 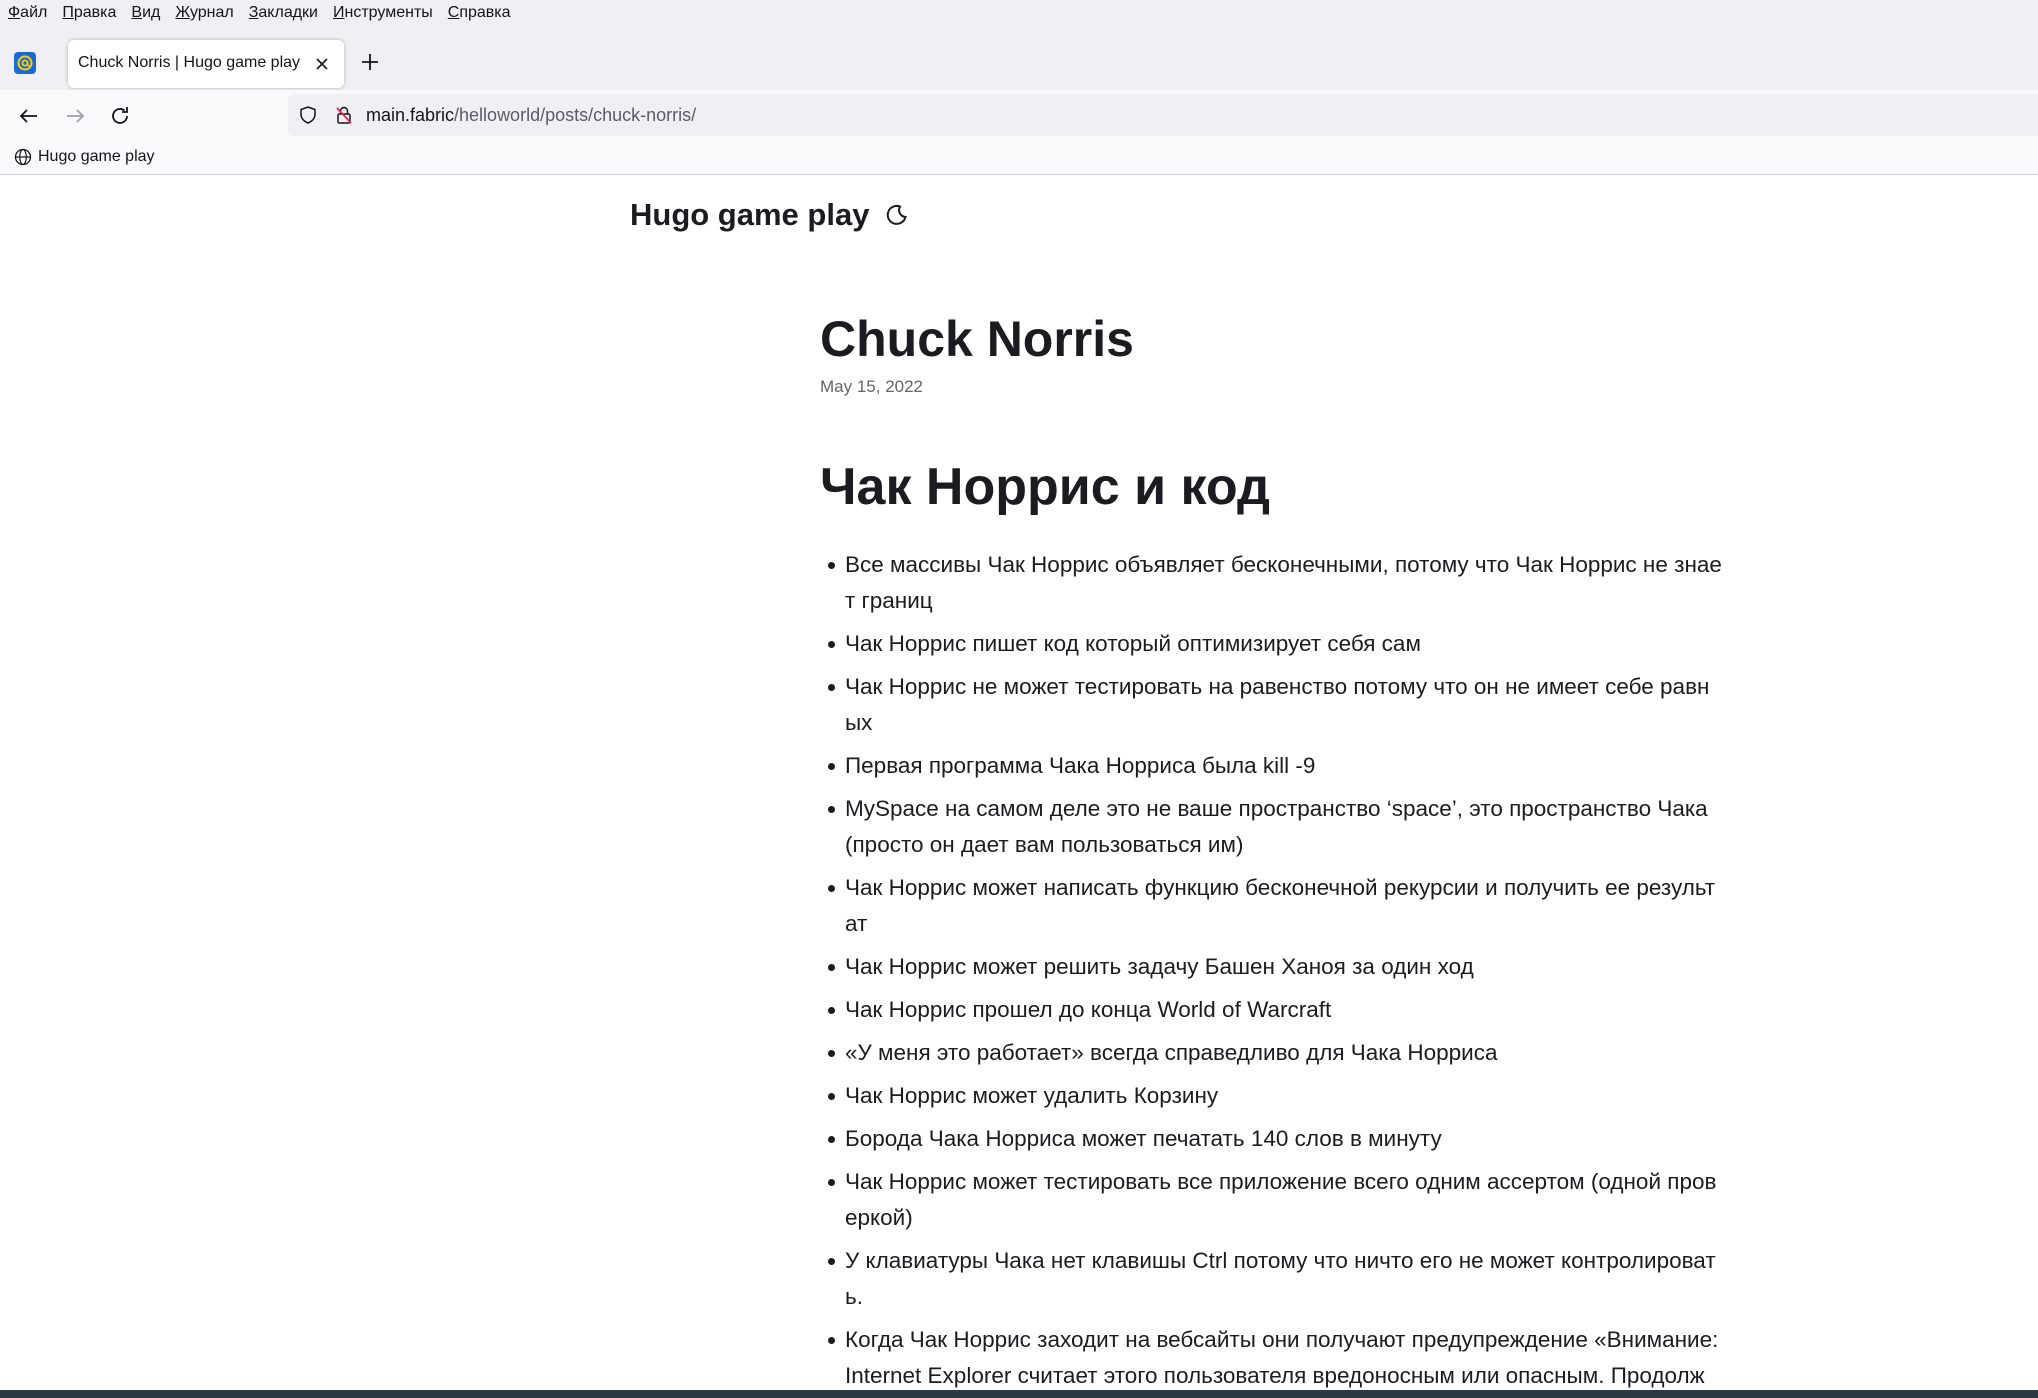 I want to click on menu-file-accel: Ф, so click(x=14, y=12).